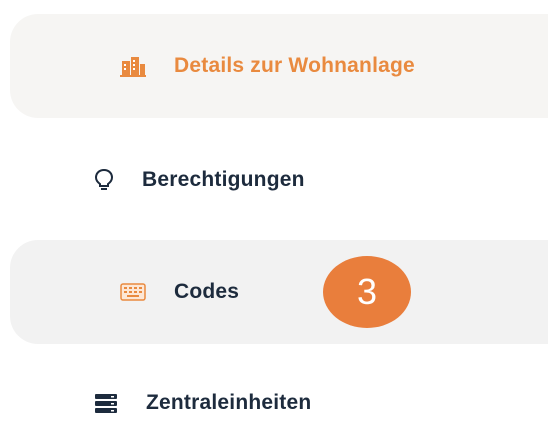 The height and width of the screenshot is (428, 548). Describe the element at coordinates (294, 65) in the screenshot. I see `nav-item-label: Details zur Wohnanlage` at that location.